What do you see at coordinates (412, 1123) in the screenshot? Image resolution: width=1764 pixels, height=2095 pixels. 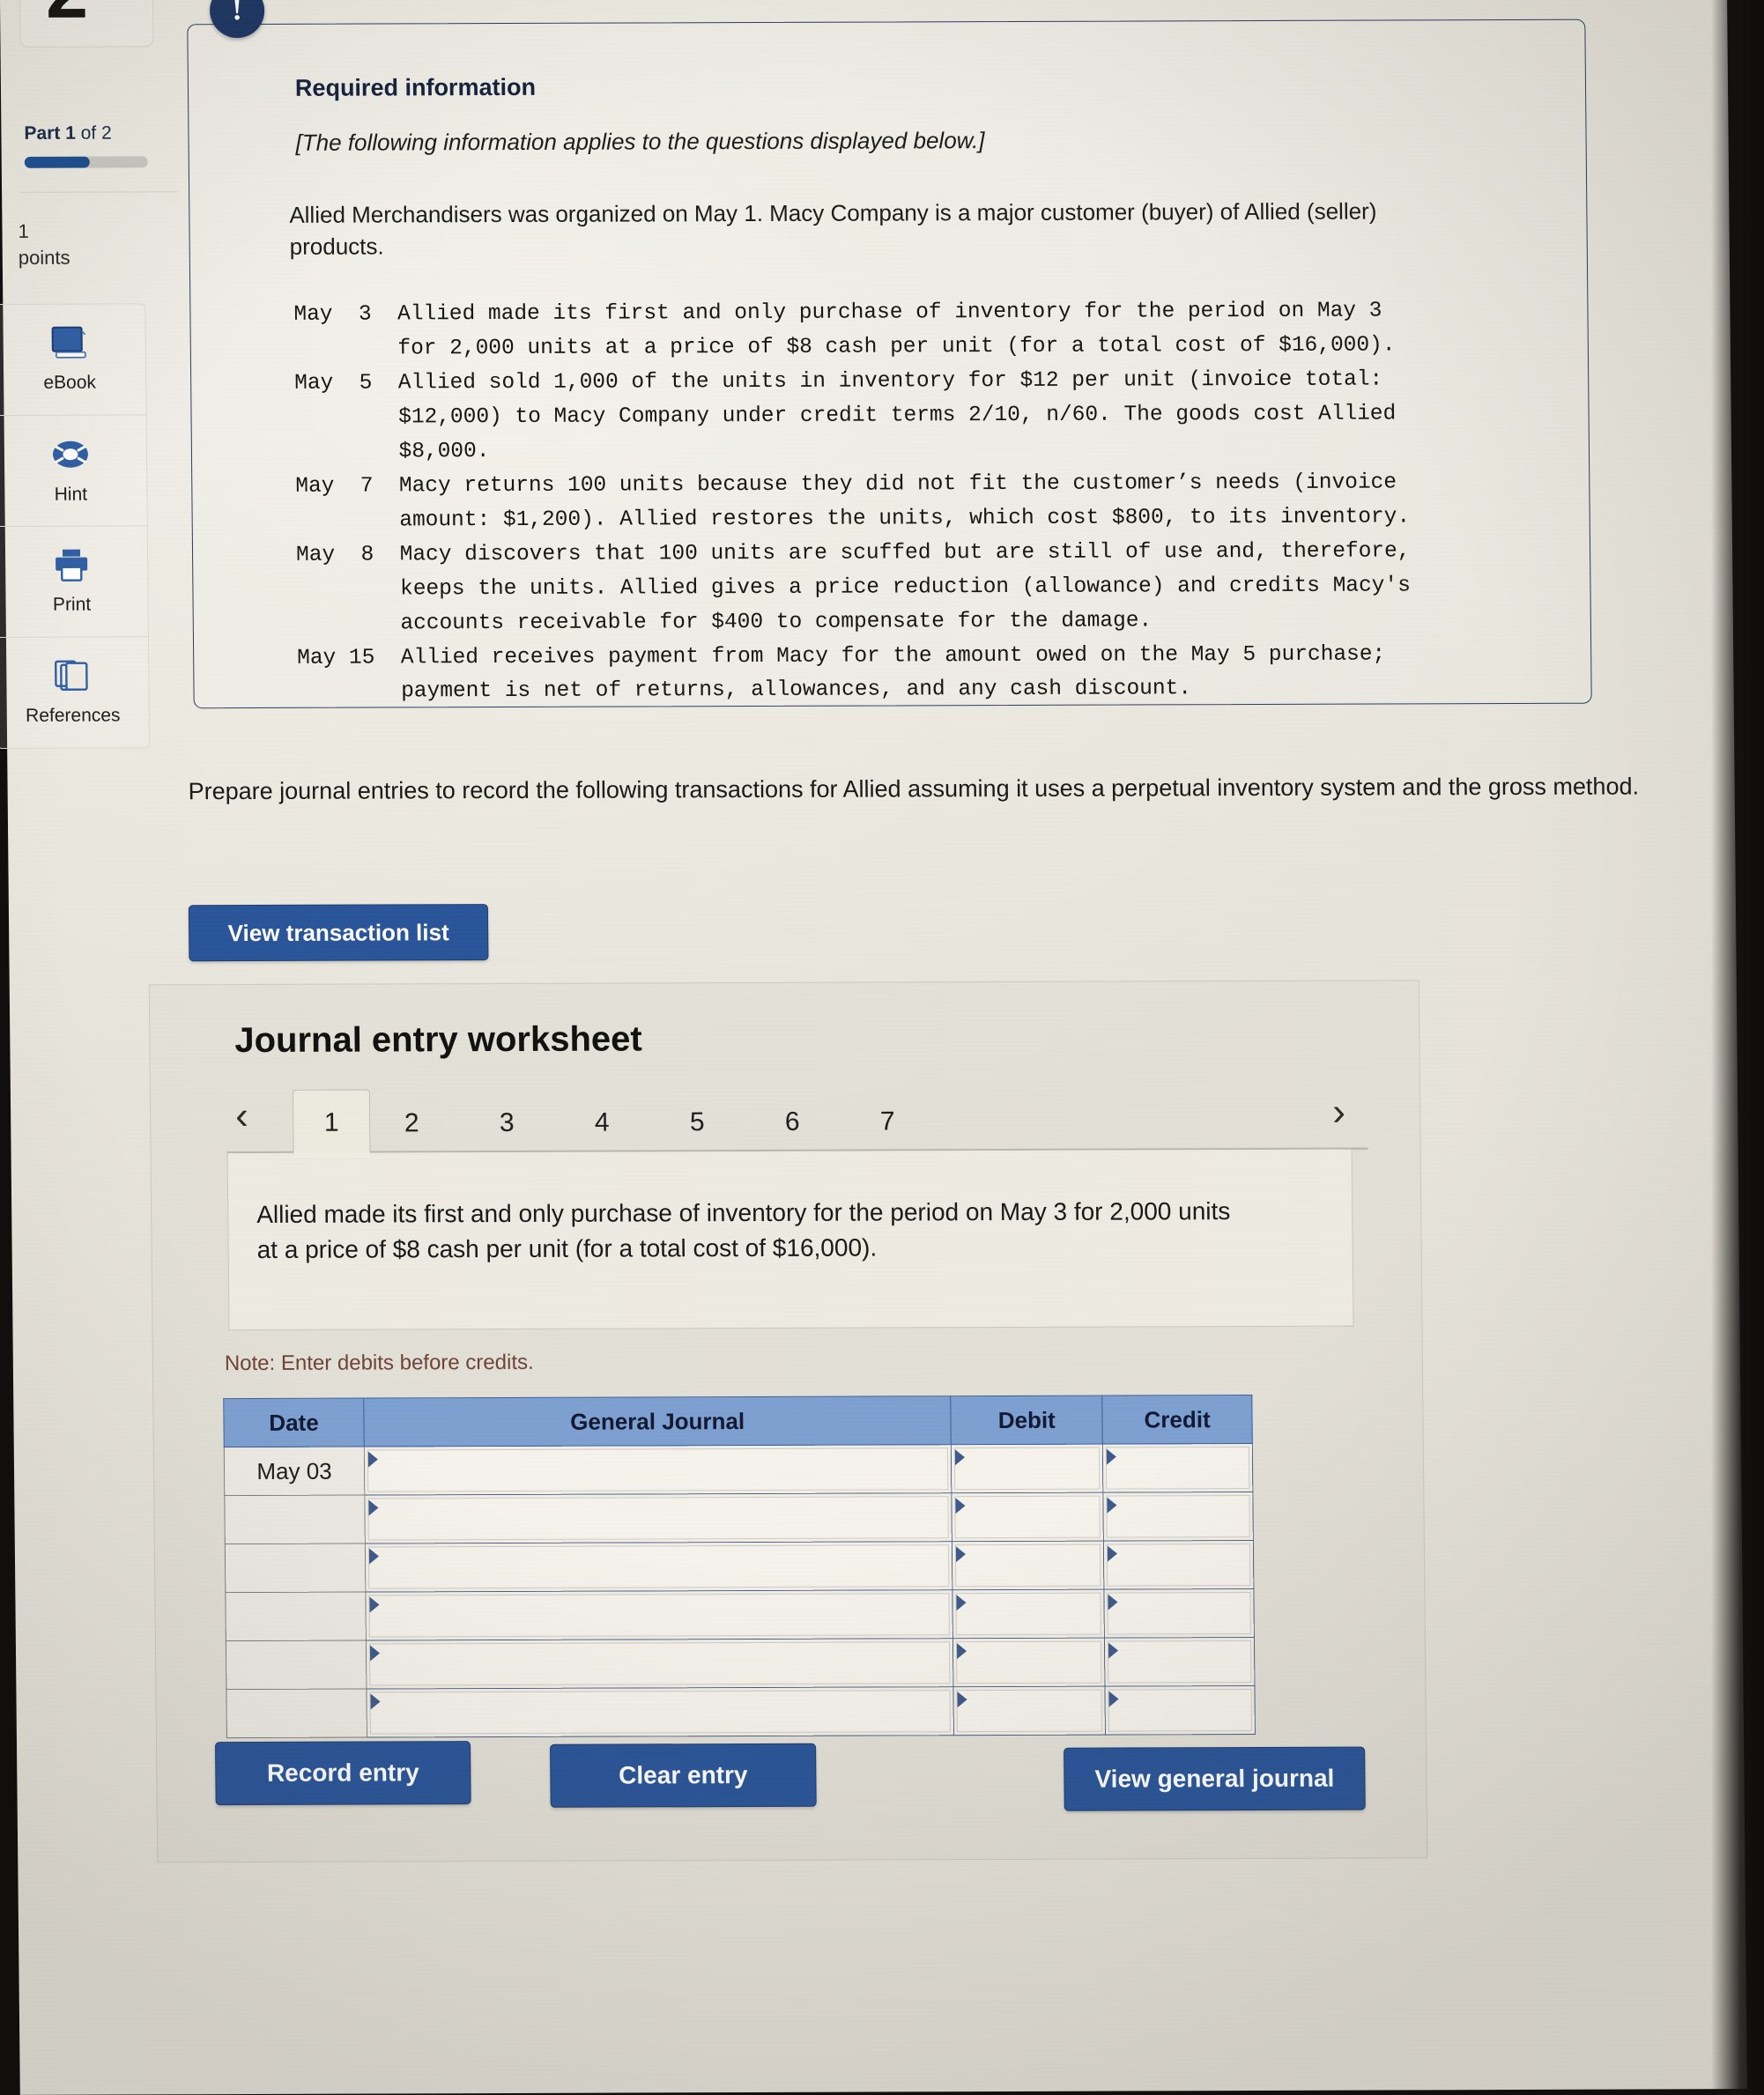 I see `worksheet-tab-2: 2` at bounding box center [412, 1123].